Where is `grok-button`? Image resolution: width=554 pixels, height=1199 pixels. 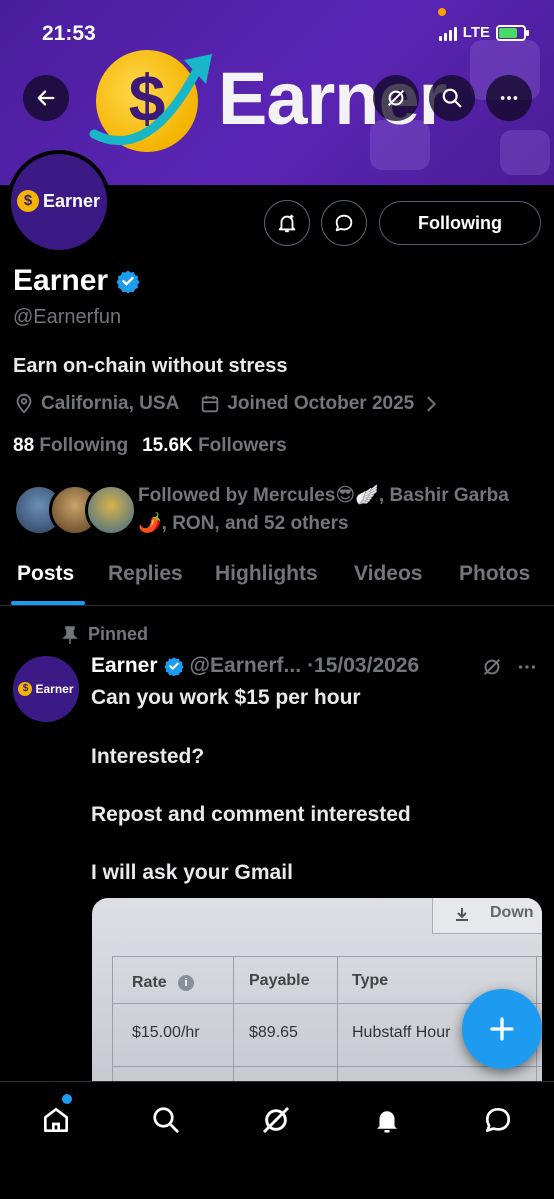
grok-button is located at coordinates (396, 98).